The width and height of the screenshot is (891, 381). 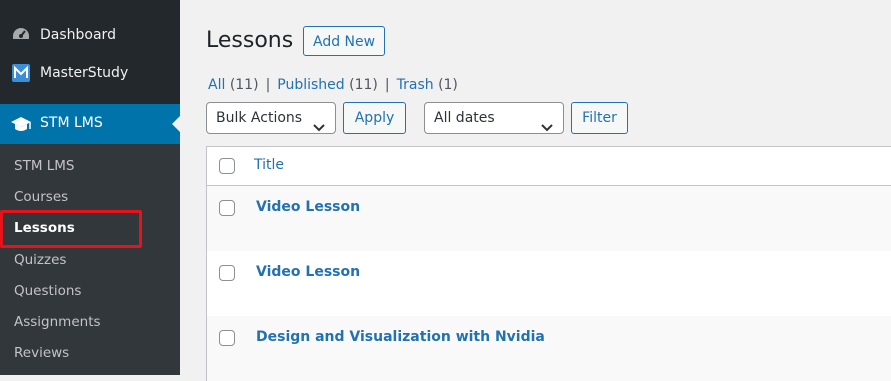 What do you see at coordinates (227, 166) in the screenshot?
I see `select-all-checkbox` at bounding box center [227, 166].